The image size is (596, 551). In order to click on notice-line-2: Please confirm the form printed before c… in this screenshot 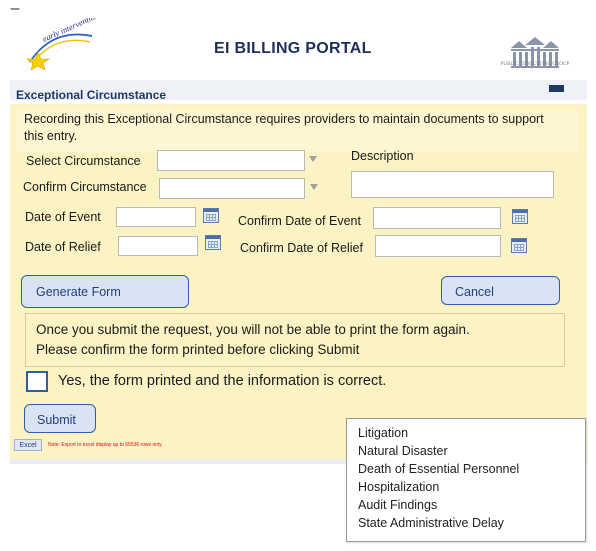, I will do `click(198, 349)`.